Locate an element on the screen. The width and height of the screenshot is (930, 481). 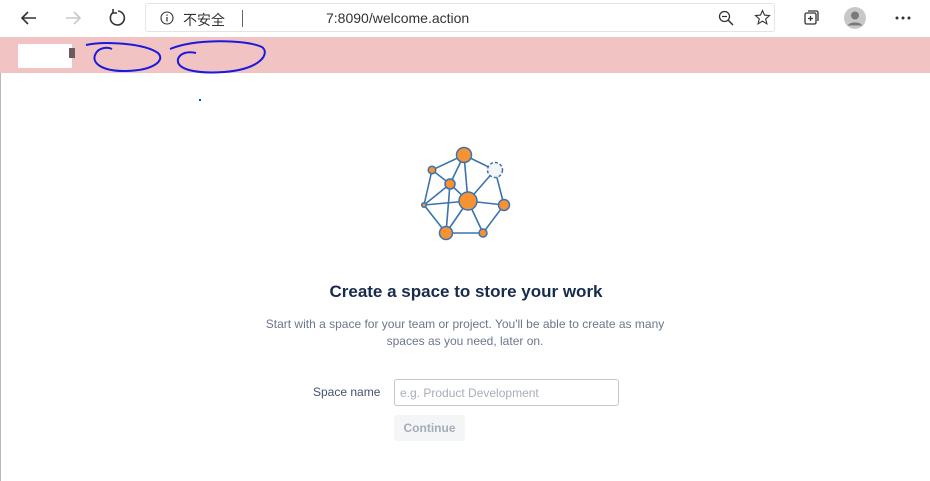
network-node-empty is located at coordinates (495, 170).